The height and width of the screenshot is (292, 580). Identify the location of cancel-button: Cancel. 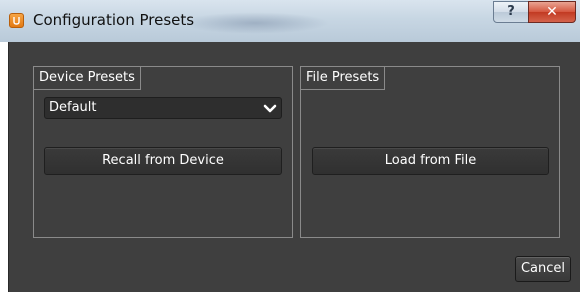
(543, 269).